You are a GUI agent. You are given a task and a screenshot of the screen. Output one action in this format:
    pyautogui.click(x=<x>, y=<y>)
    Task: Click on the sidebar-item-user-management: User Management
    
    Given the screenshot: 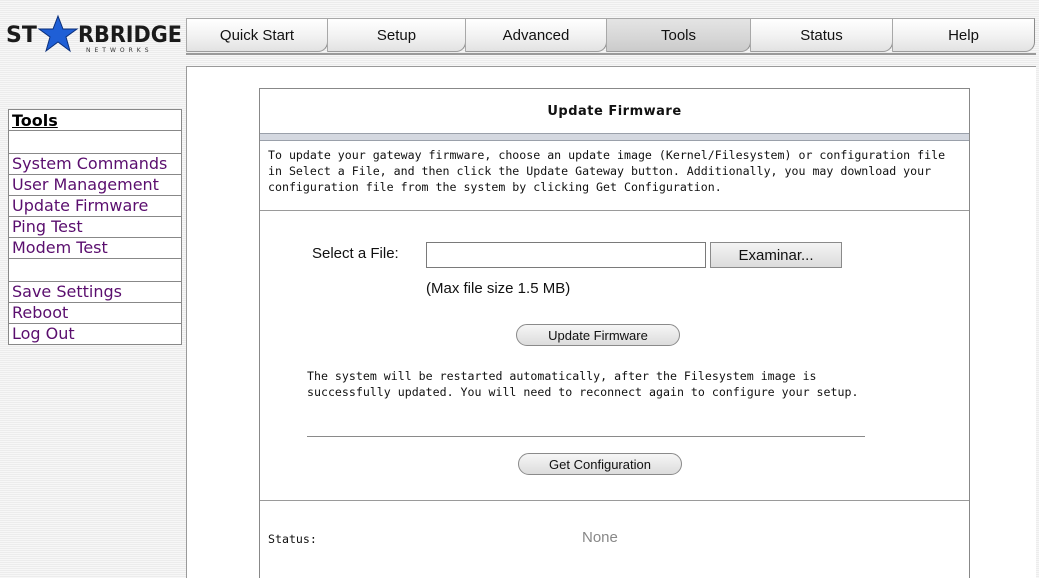 What is the action you would take?
    pyautogui.click(x=95, y=185)
    